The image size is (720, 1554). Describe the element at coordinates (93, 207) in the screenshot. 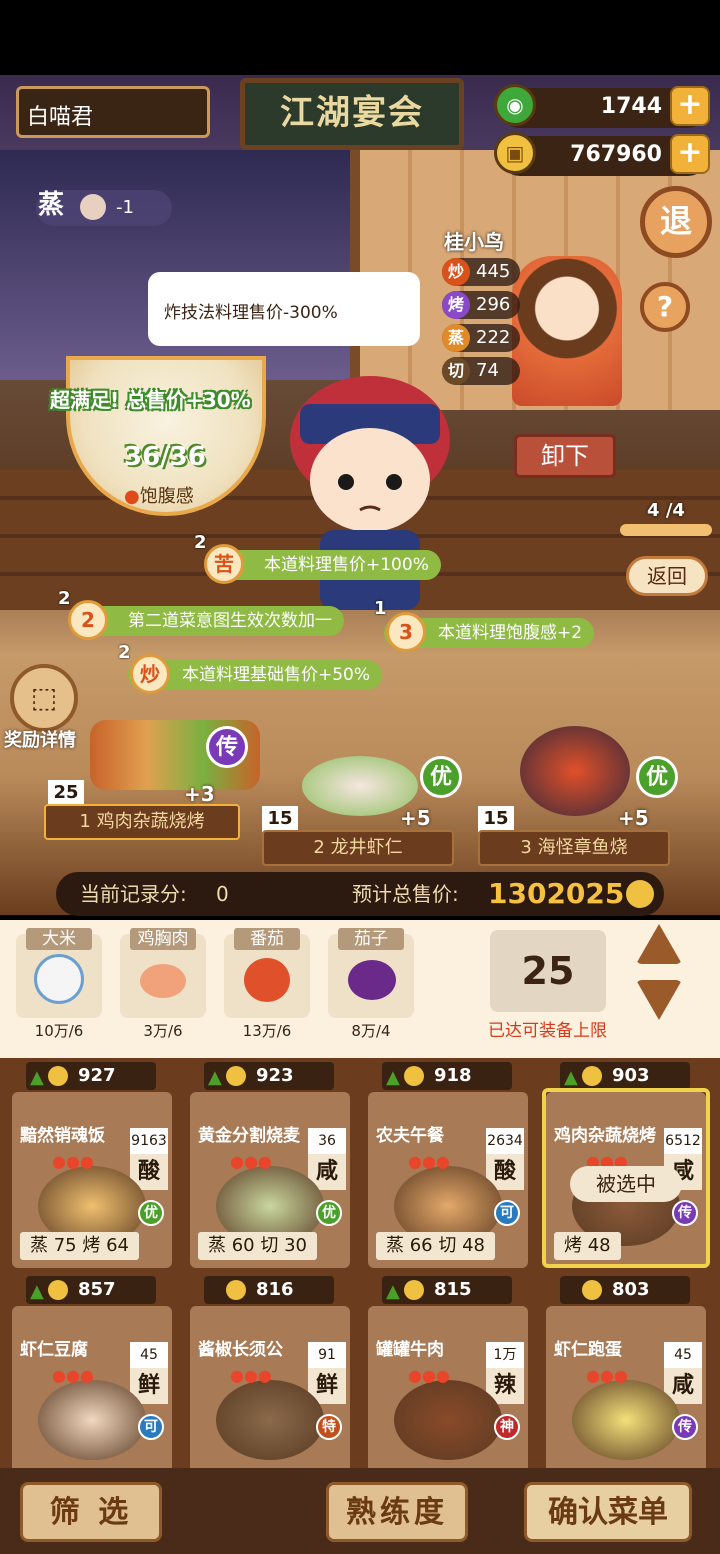

I see `fish-icon` at that location.